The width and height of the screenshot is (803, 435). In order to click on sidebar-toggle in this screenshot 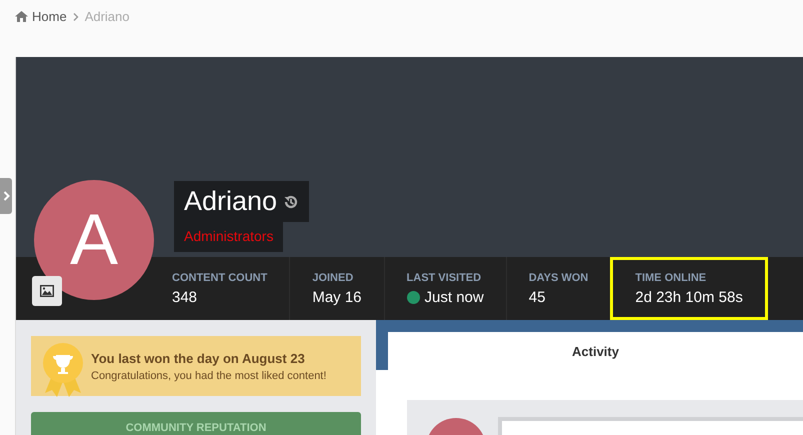, I will do `click(6, 196)`.